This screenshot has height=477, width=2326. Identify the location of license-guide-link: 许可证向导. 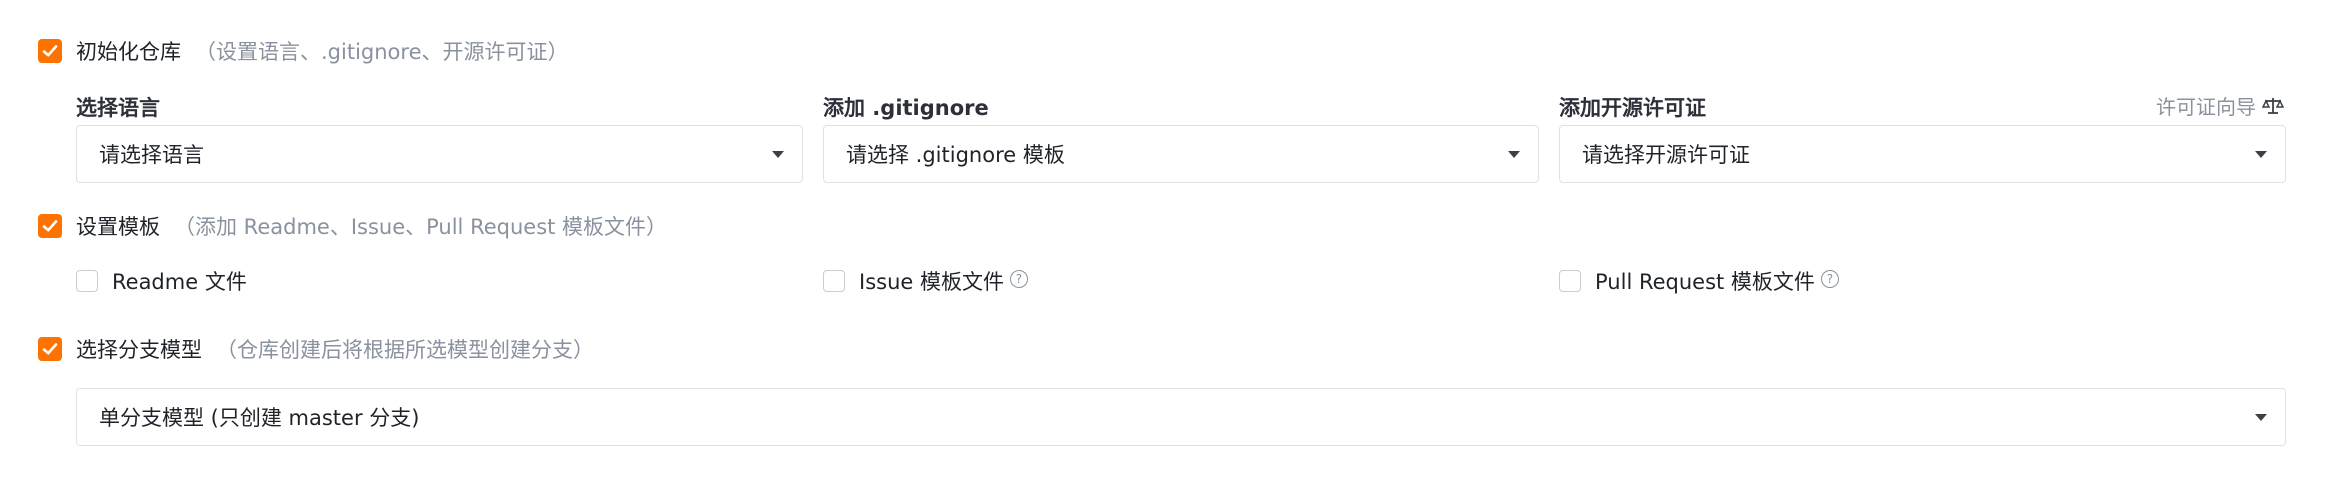
(2220, 105).